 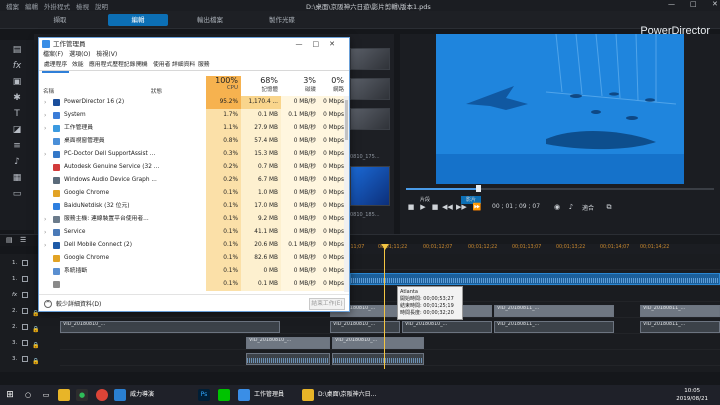 What do you see at coordinates (204, 65) in the screenshot?
I see `tab-services: 服務` at bounding box center [204, 65].